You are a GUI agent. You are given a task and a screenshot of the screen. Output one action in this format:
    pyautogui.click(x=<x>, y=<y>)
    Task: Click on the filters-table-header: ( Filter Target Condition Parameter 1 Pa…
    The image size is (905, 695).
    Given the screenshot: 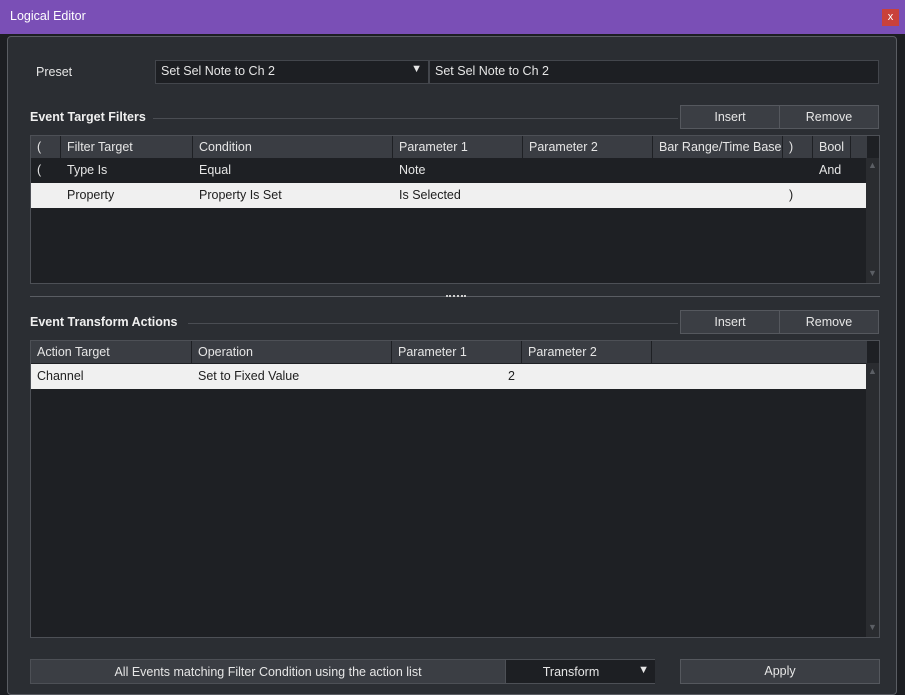 What is the action you would take?
    pyautogui.click(x=449, y=147)
    